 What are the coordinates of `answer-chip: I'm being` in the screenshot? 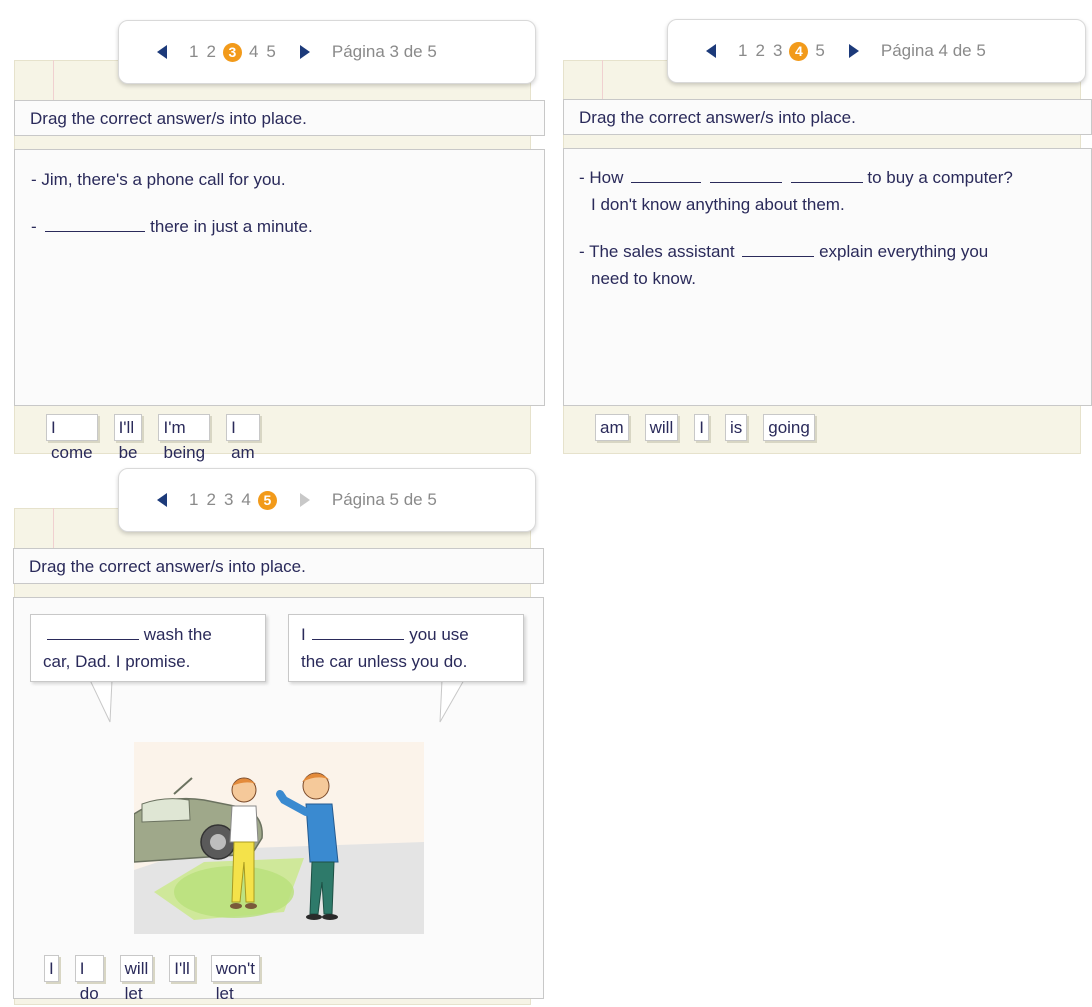 It's located at (184, 438).